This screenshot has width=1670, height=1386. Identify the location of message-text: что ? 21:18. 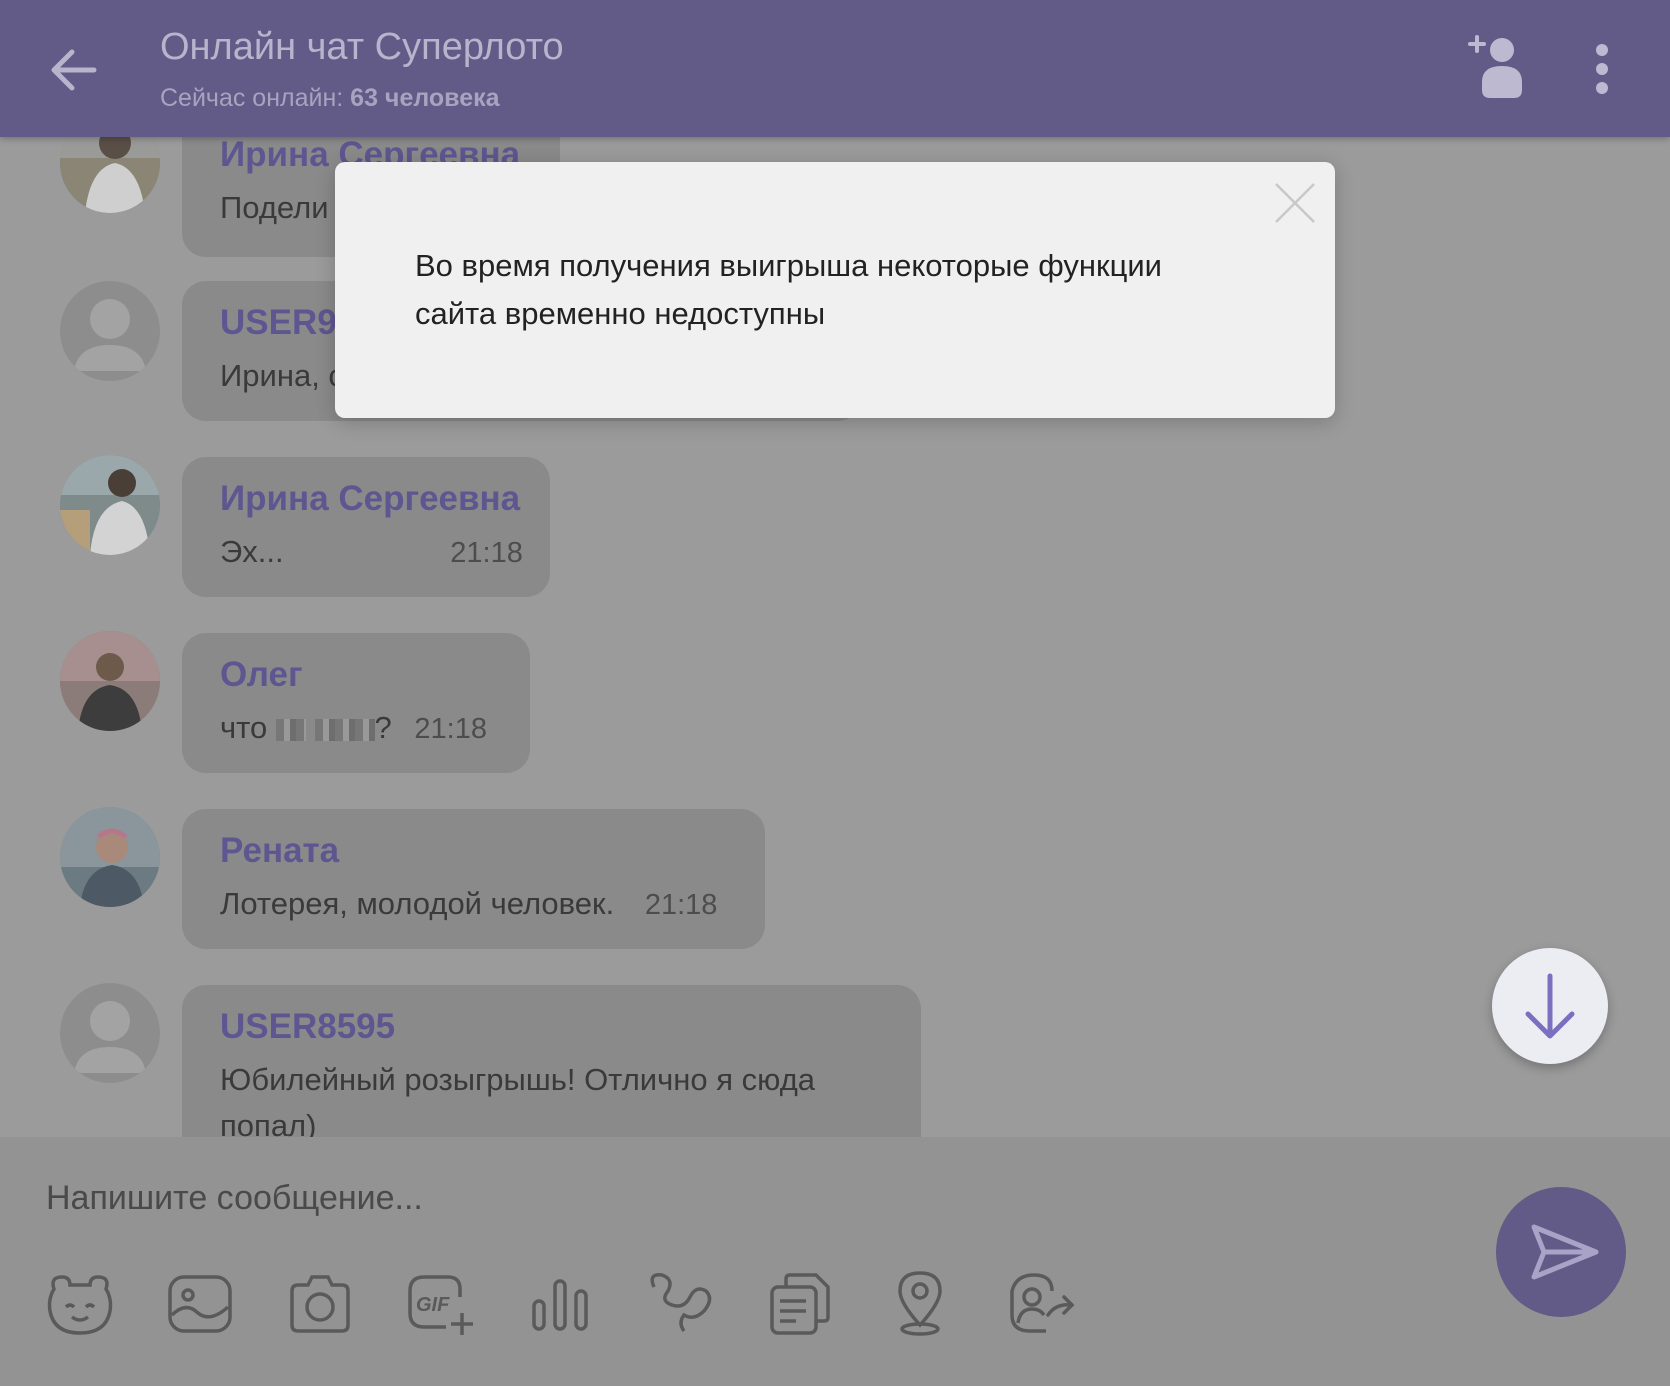
(356, 728).